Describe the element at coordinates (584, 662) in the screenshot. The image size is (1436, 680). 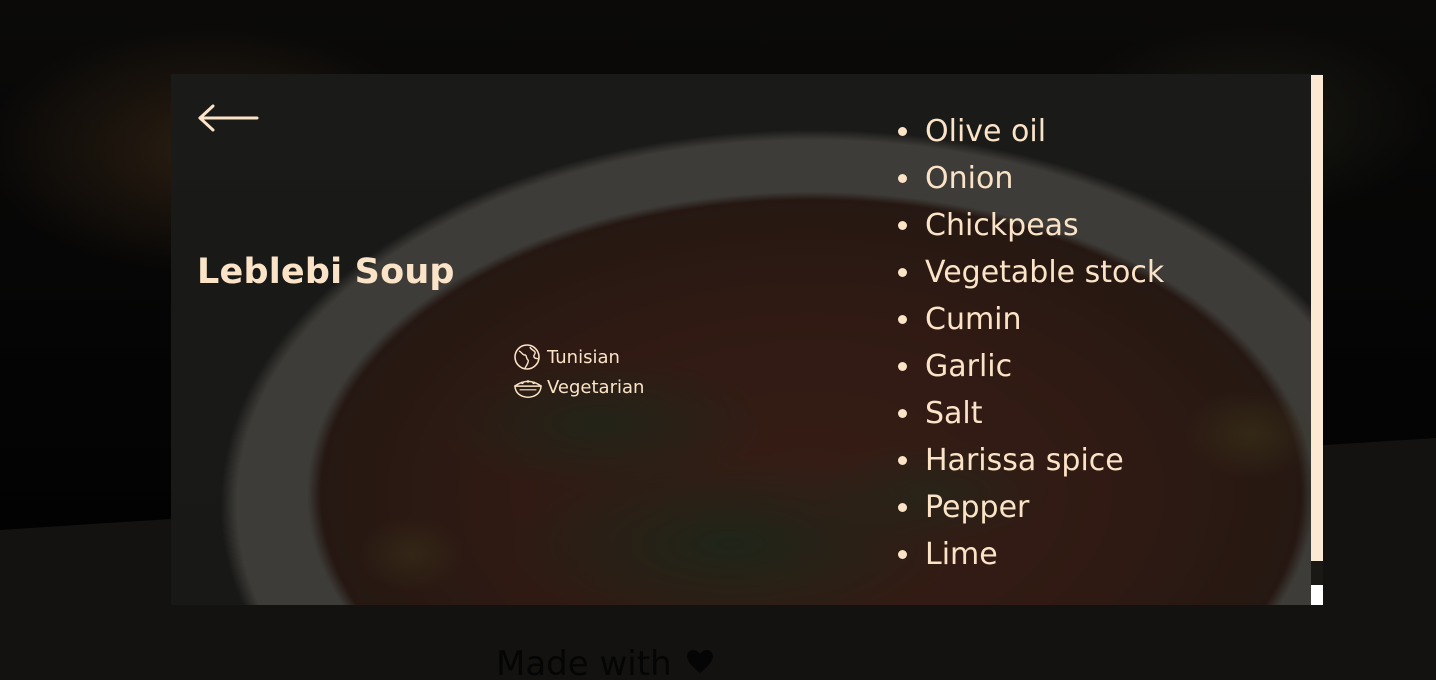
I see `footer-made-with-label: Made with` at that location.